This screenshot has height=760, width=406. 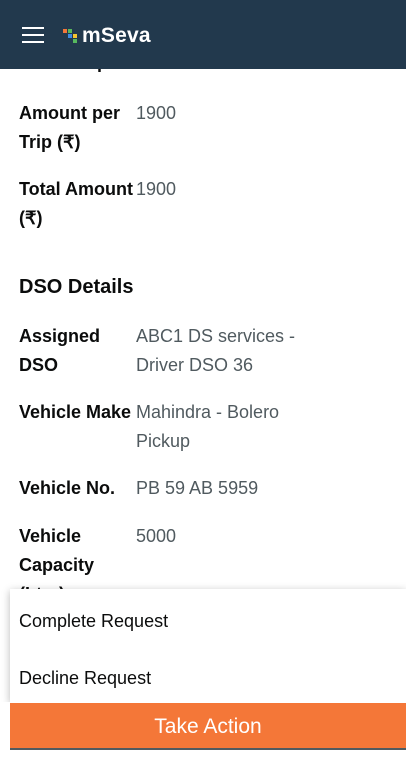 What do you see at coordinates (69, 127) in the screenshot?
I see `detail-label: Amount per Trip (₹)` at bounding box center [69, 127].